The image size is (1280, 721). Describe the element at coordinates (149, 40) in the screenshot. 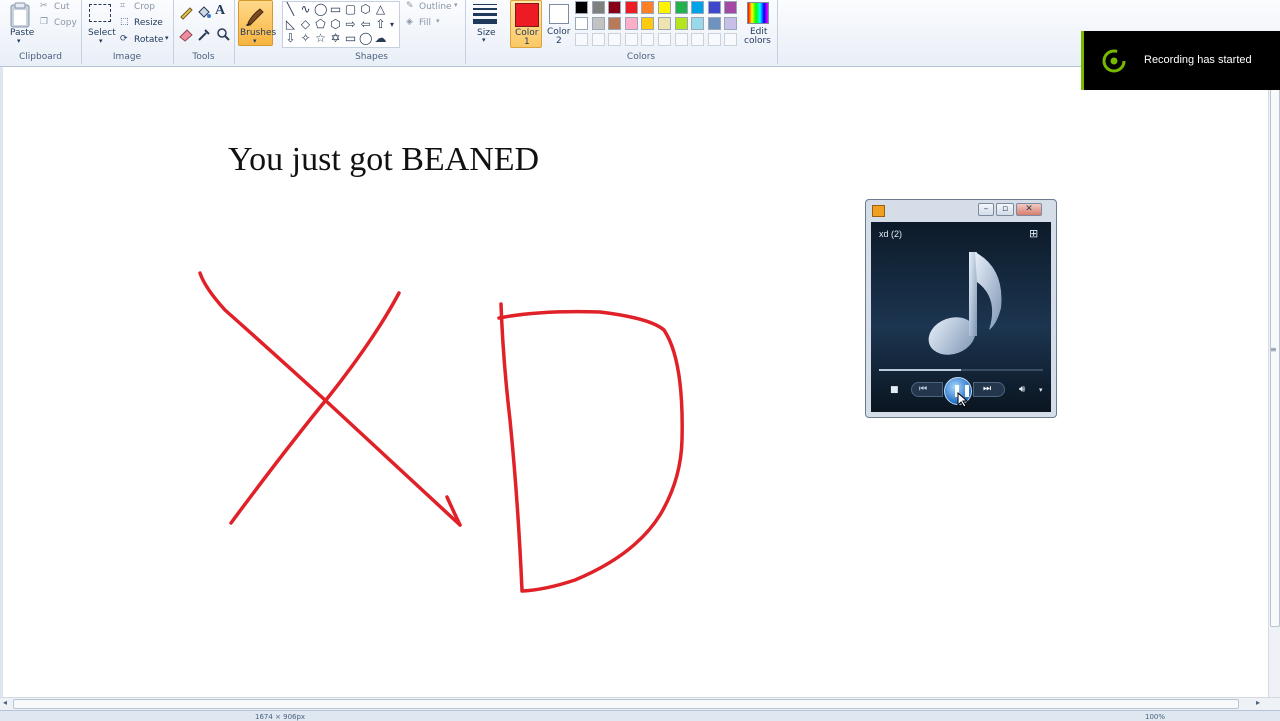

I see `rotate-label: Rotate` at that location.